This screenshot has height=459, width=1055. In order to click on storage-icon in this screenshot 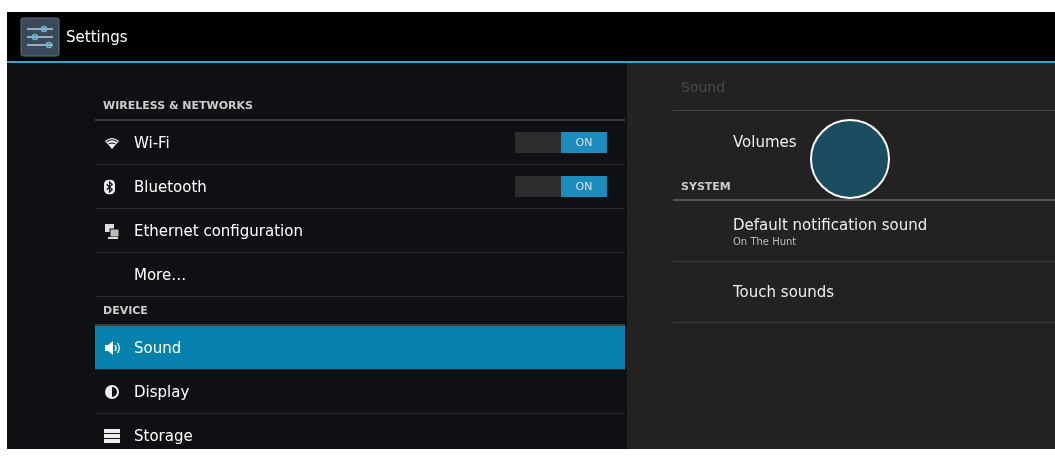, I will do `click(112, 435)`.